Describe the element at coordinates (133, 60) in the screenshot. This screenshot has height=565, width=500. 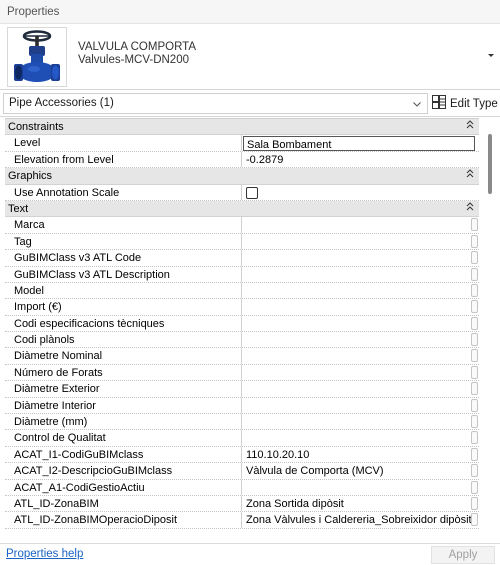
I see `type-name: Valvules-MCV-DN200` at that location.